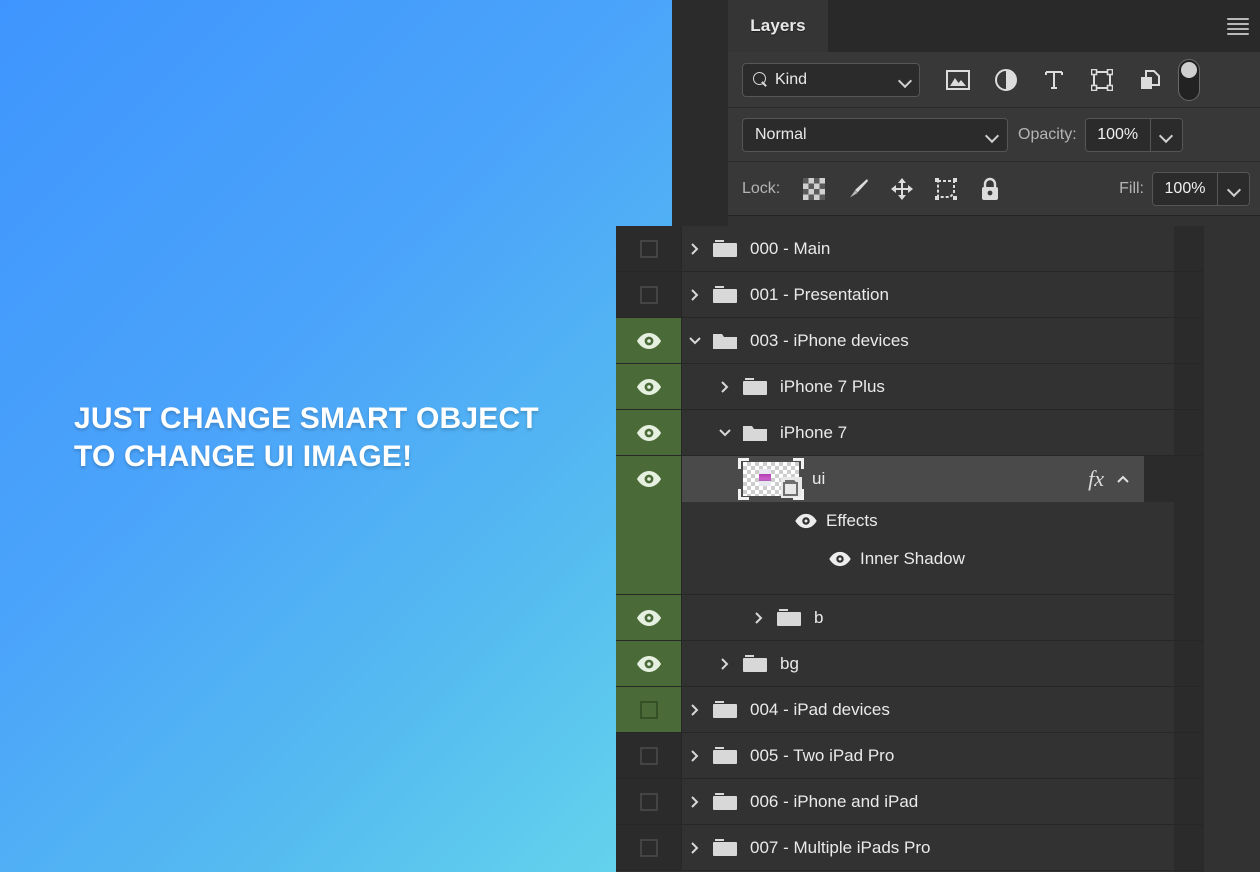 This screenshot has height=872, width=1260. Describe the element at coordinates (958, 80) in the screenshot. I see `pixel-layer-filter-icon` at that location.